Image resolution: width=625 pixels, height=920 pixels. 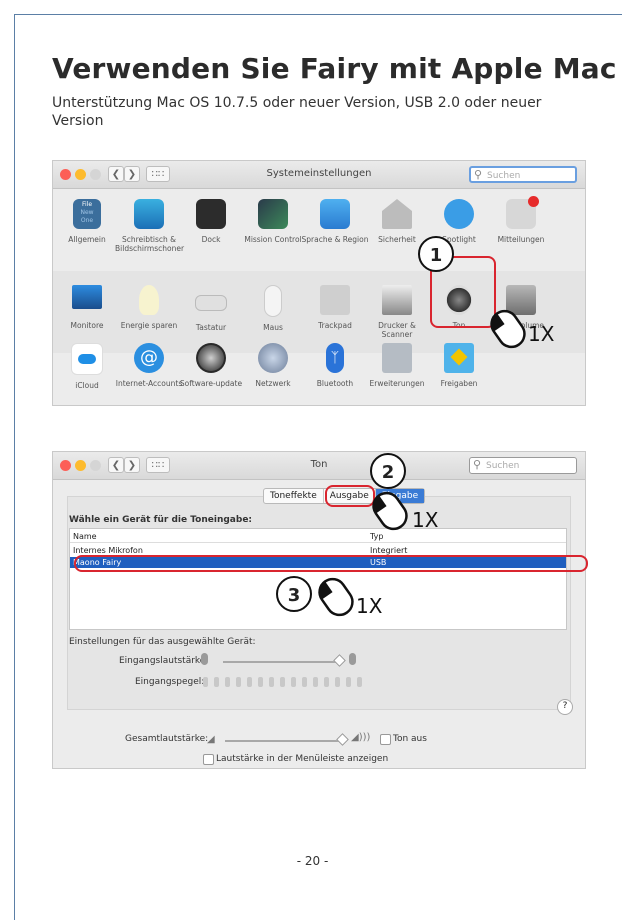 I want to click on speaker-low-icon: ◢, so click(x=211, y=739).